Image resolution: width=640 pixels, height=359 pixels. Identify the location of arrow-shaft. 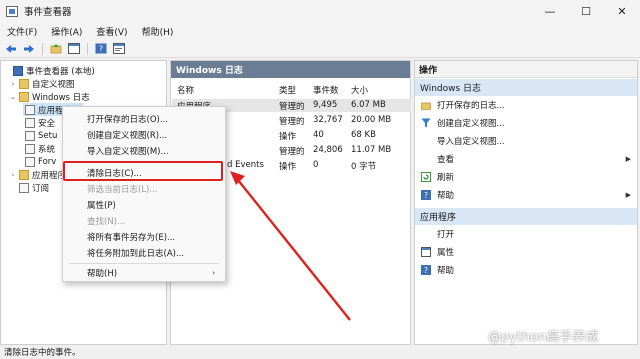
(294, 250).